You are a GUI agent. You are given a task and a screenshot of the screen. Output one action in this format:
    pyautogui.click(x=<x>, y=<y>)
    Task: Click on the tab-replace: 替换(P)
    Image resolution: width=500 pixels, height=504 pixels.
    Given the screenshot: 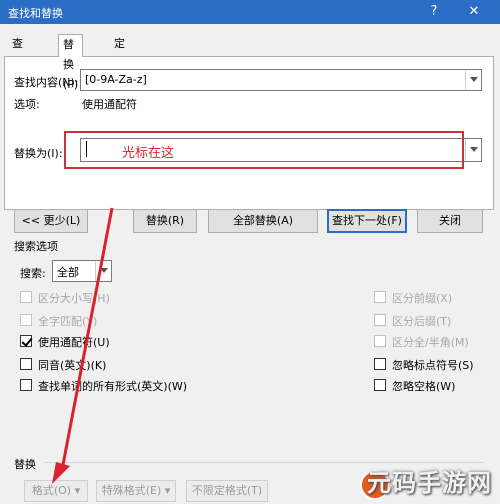 What is the action you would take?
    pyautogui.click(x=71, y=62)
    